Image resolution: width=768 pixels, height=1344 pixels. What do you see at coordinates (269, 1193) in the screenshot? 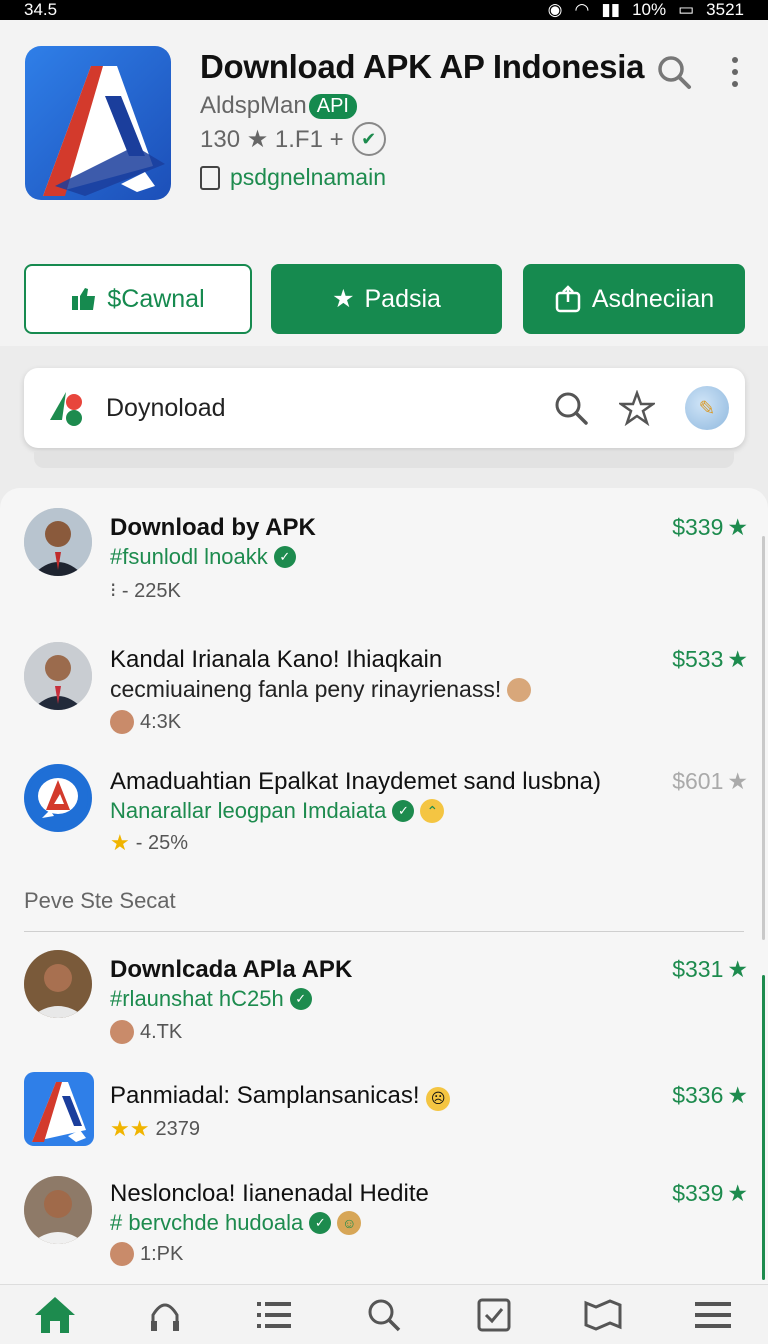
I see `list-item-title: Nesloncloa! Iianenadal Hedite` at bounding box center [269, 1193].